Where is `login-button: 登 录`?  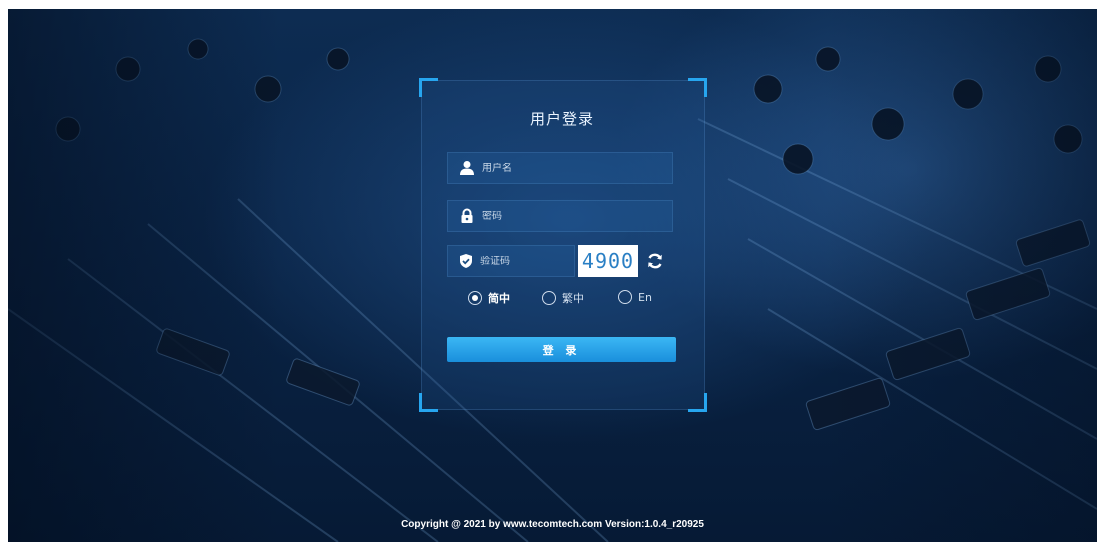 login-button: 登 录 is located at coordinates (561, 349).